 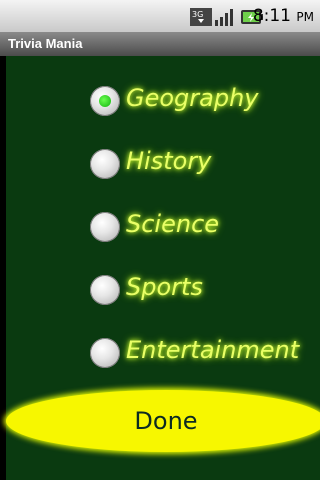 What do you see at coordinates (271, 16) in the screenshot?
I see `clock-time: 8:11` at bounding box center [271, 16].